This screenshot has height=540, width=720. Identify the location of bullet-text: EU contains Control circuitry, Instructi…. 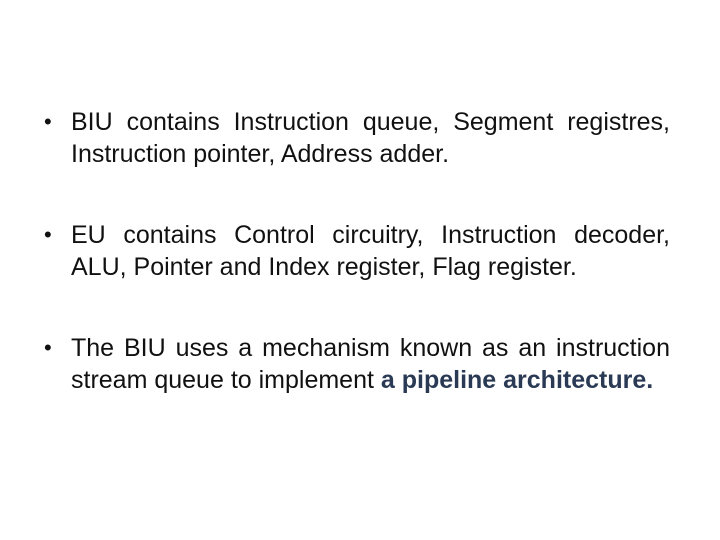
(370, 251).